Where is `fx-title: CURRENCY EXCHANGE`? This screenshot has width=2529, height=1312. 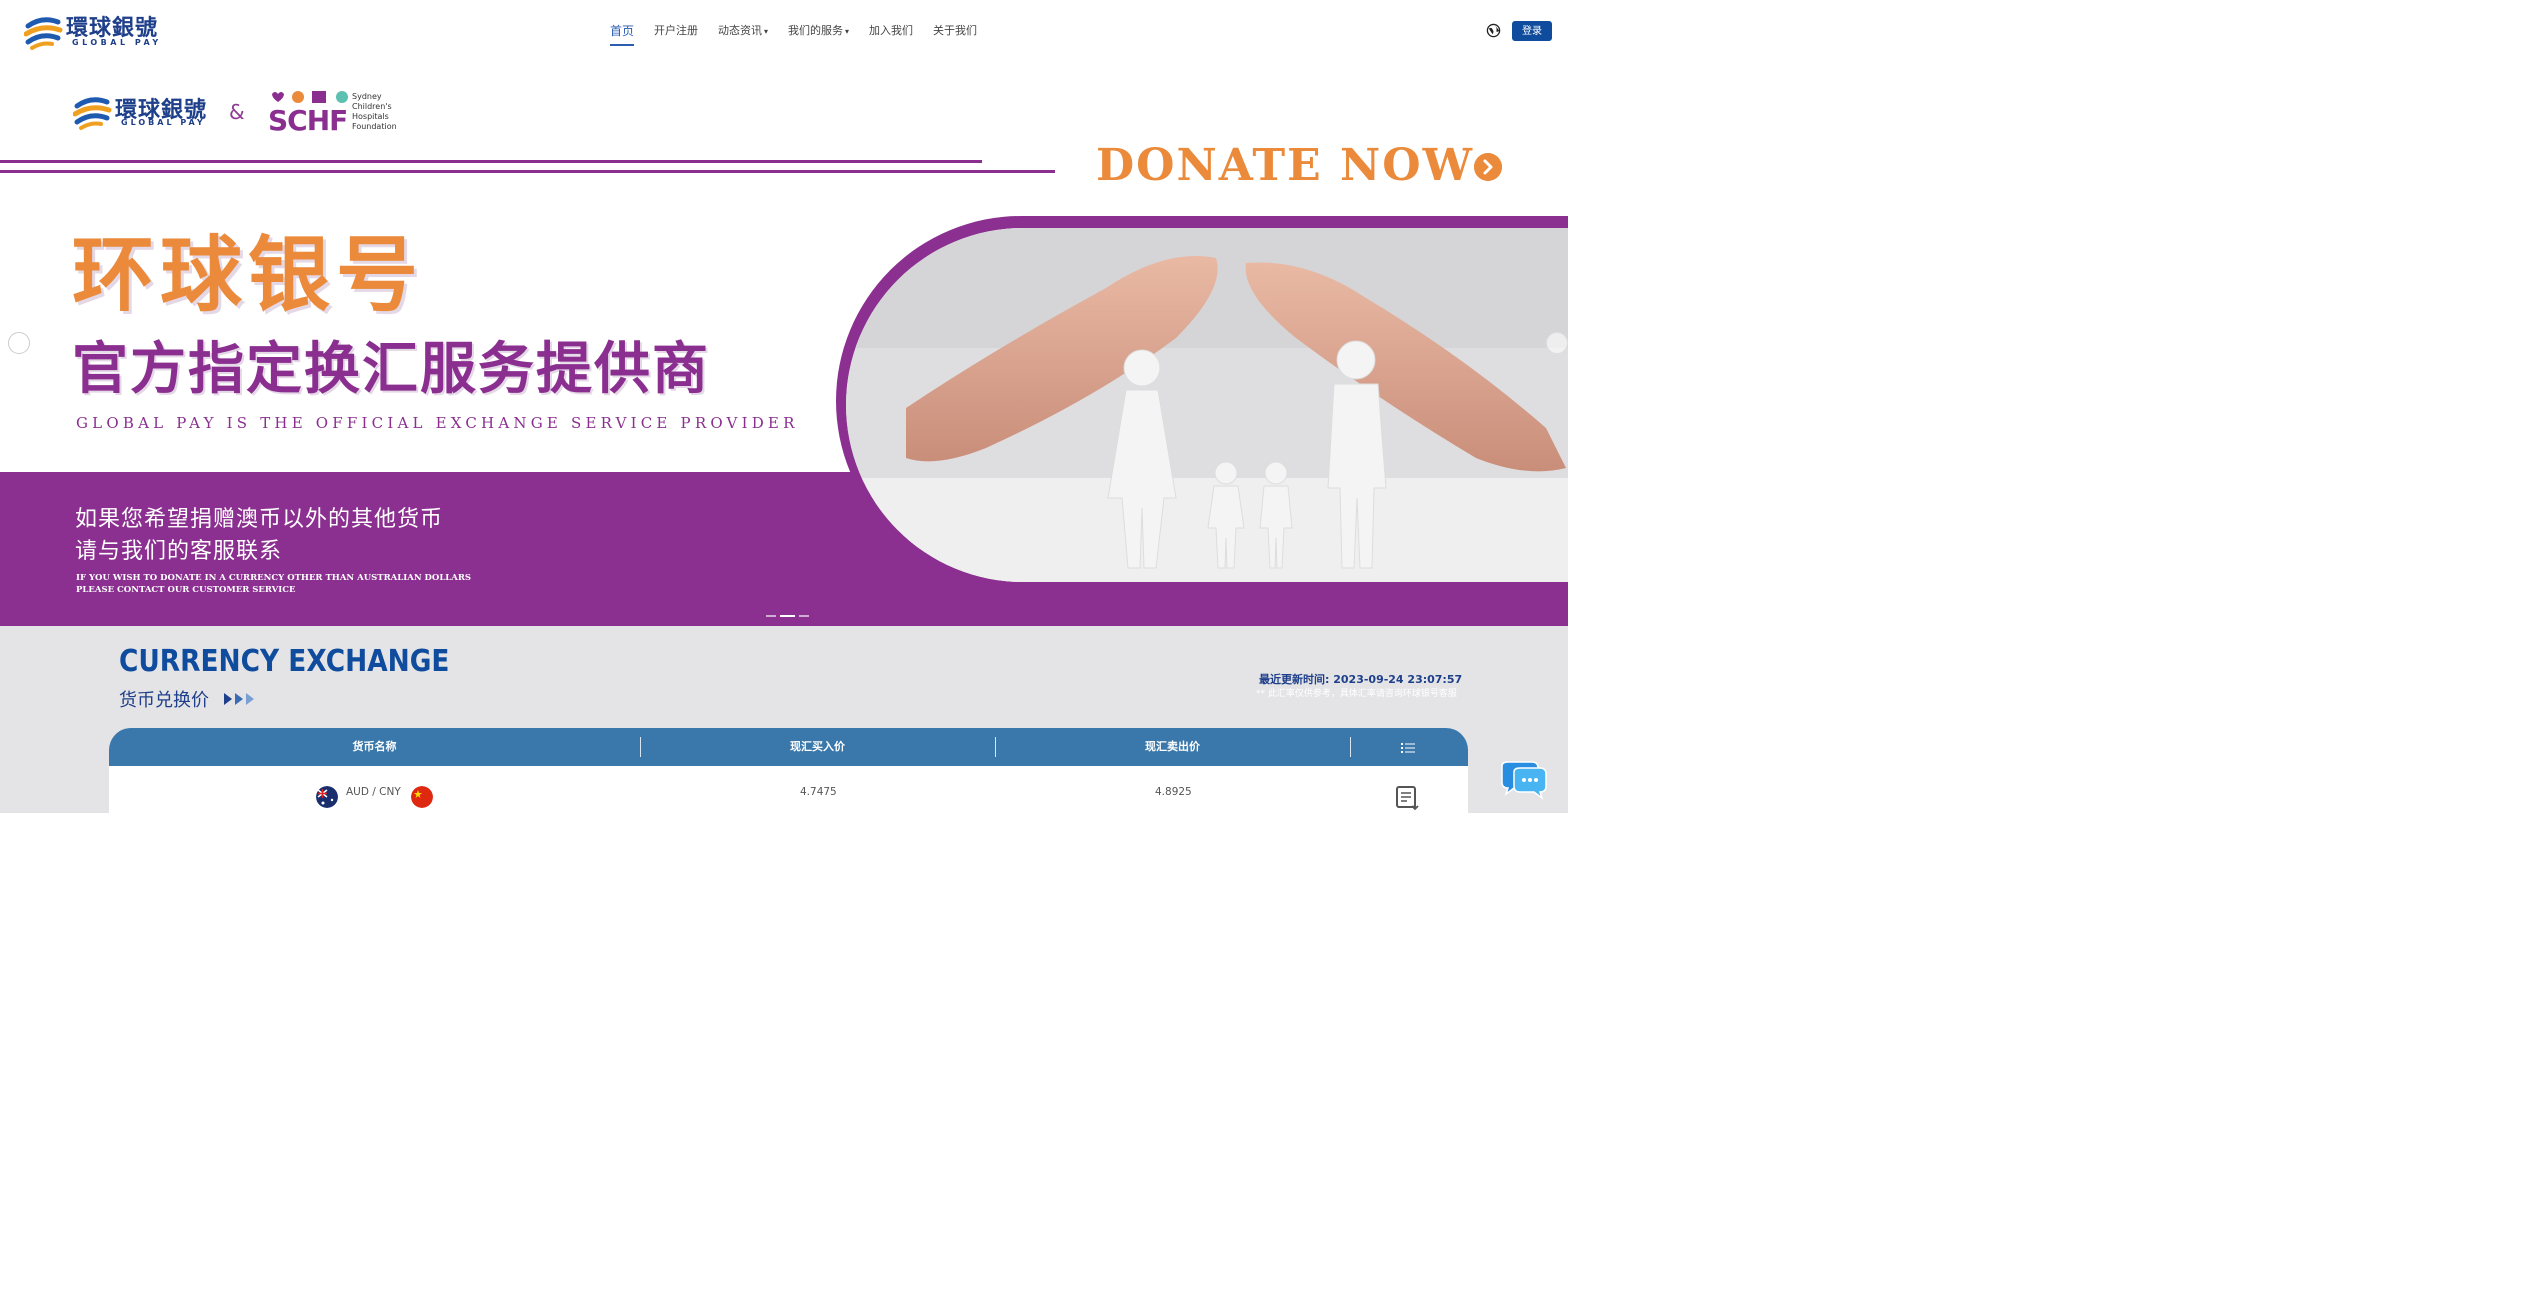 fx-title: CURRENCY EXCHANGE is located at coordinates (284, 661).